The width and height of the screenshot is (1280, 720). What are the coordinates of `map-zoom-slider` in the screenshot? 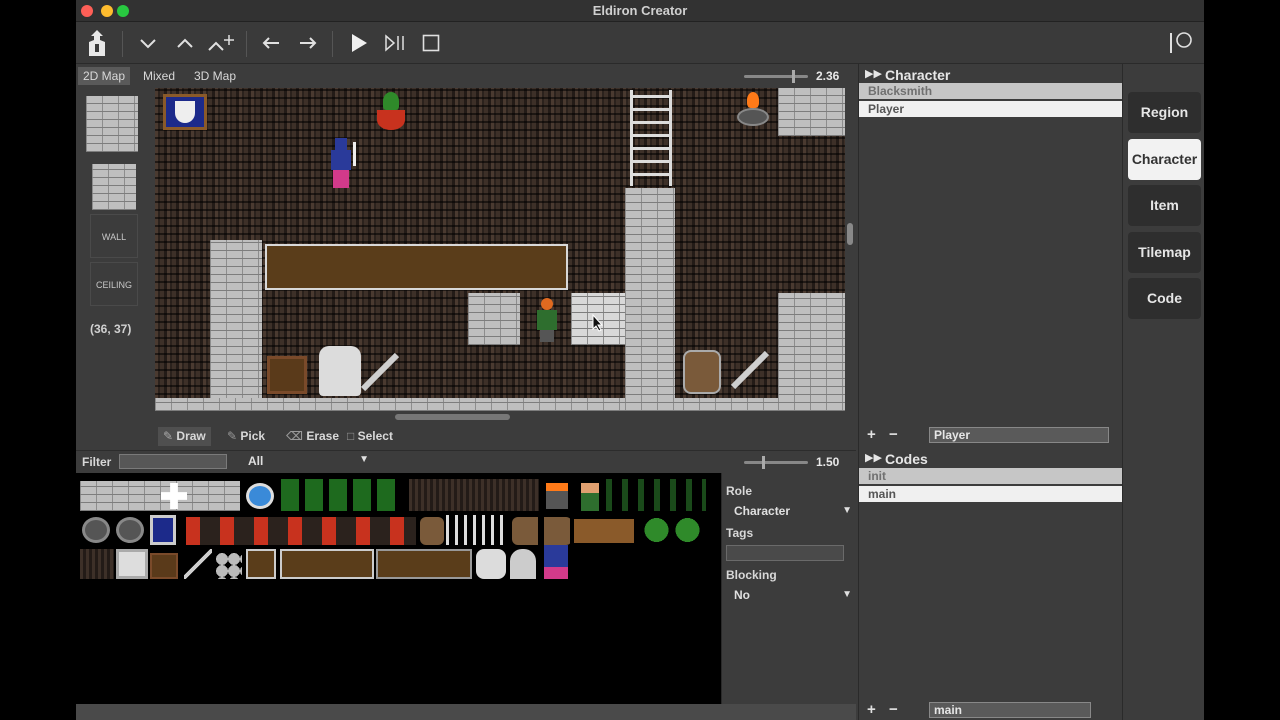 It's located at (776, 76).